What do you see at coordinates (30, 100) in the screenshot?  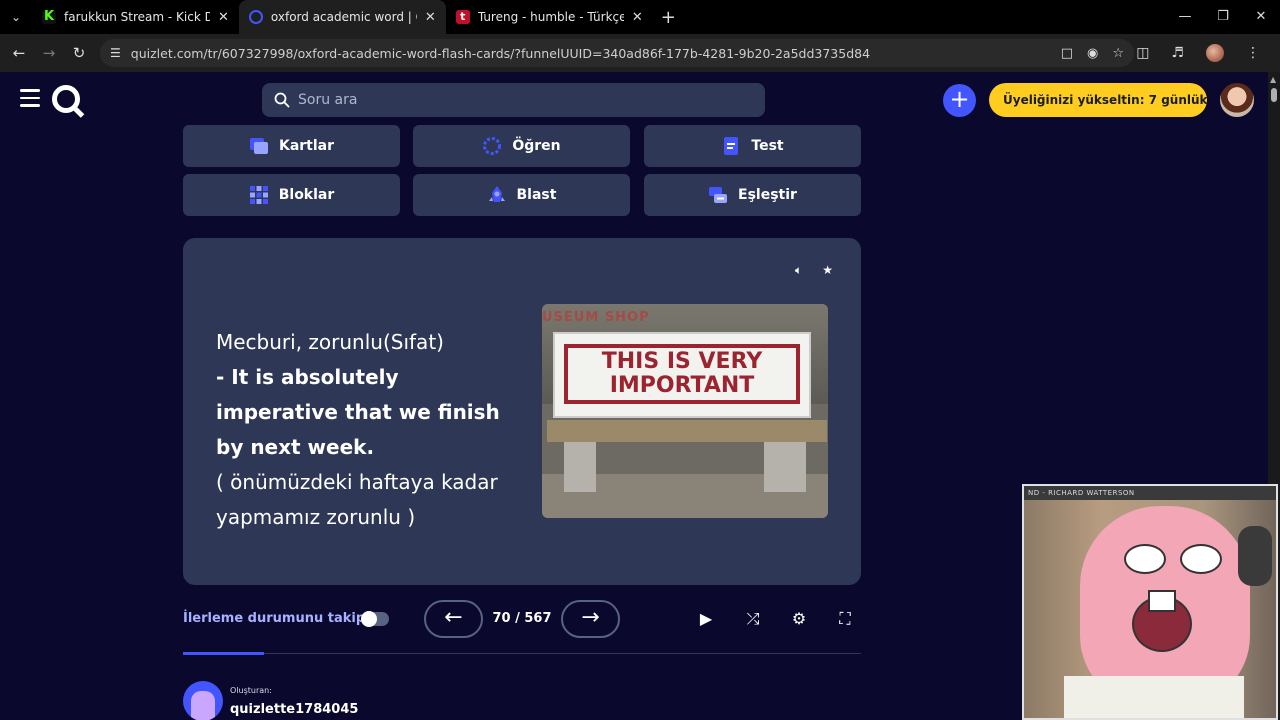 I see `hamburger-menu-icon` at bounding box center [30, 100].